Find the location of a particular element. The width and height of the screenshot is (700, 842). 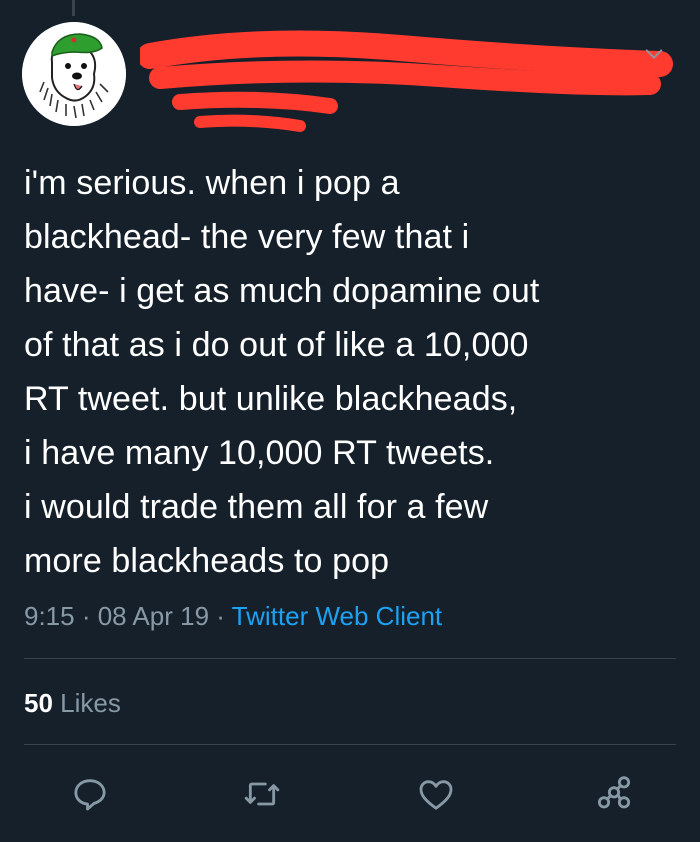

tweet-text-line: of that as i do out of like a 10,000 is located at coordinates (276, 345).